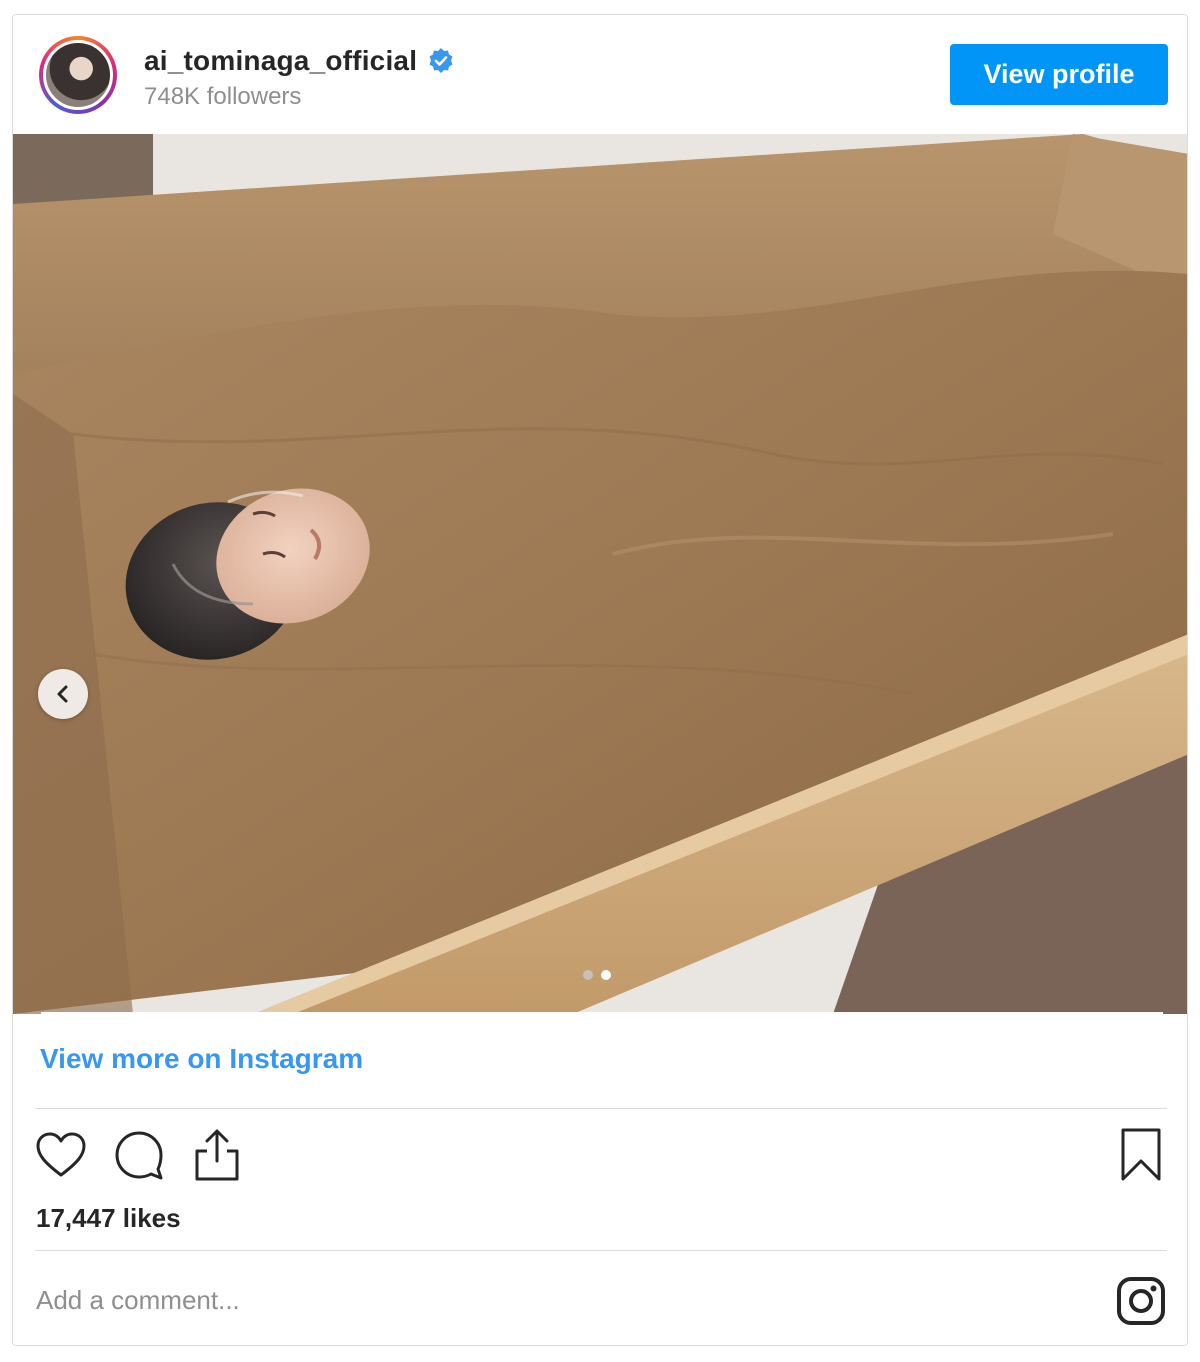 Image resolution: width=1200 pixels, height=1362 pixels. I want to click on username-row: ai_tominaga_official, so click(299, 61).